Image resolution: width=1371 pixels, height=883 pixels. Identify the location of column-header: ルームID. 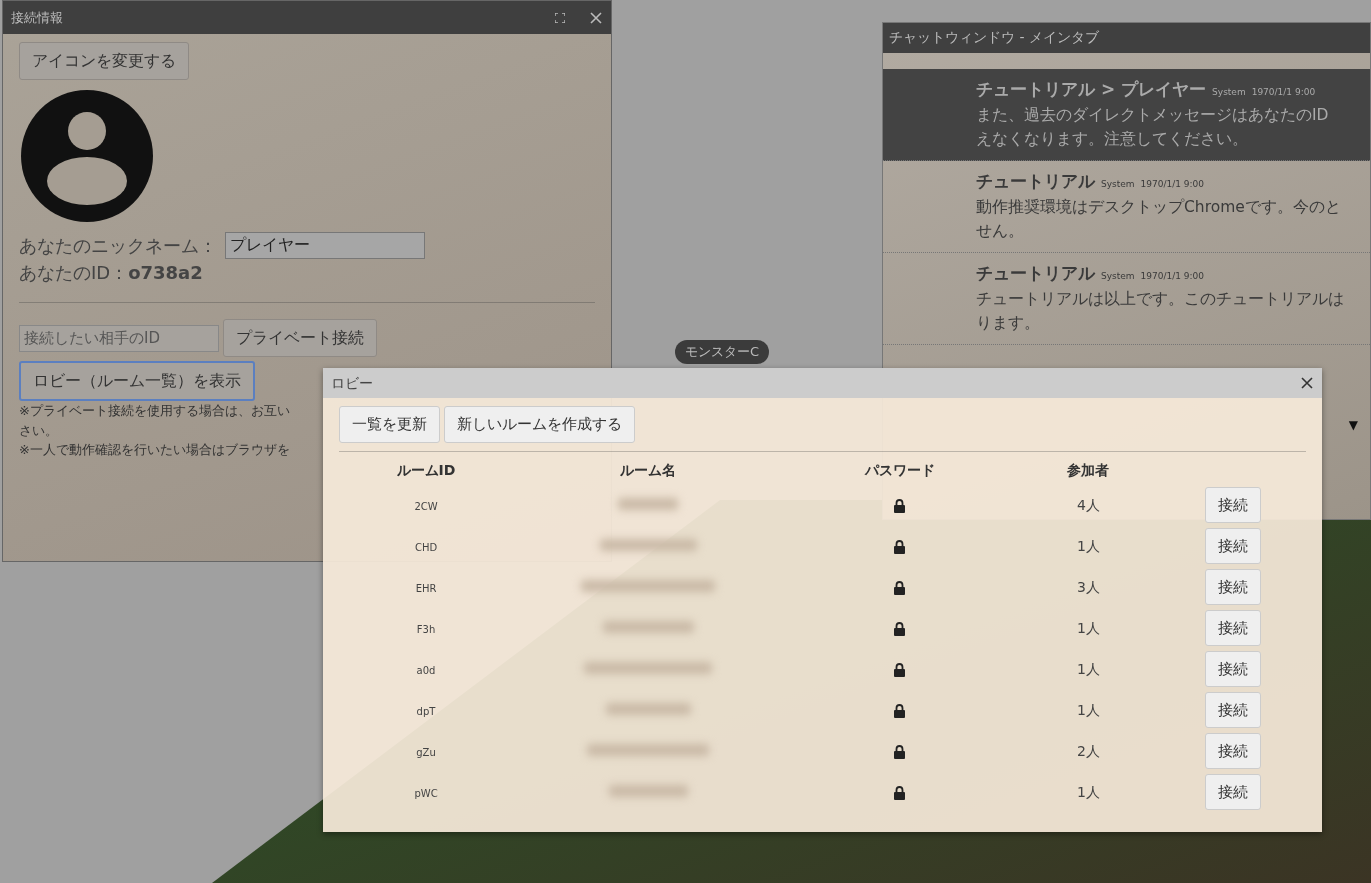
(426, 470).